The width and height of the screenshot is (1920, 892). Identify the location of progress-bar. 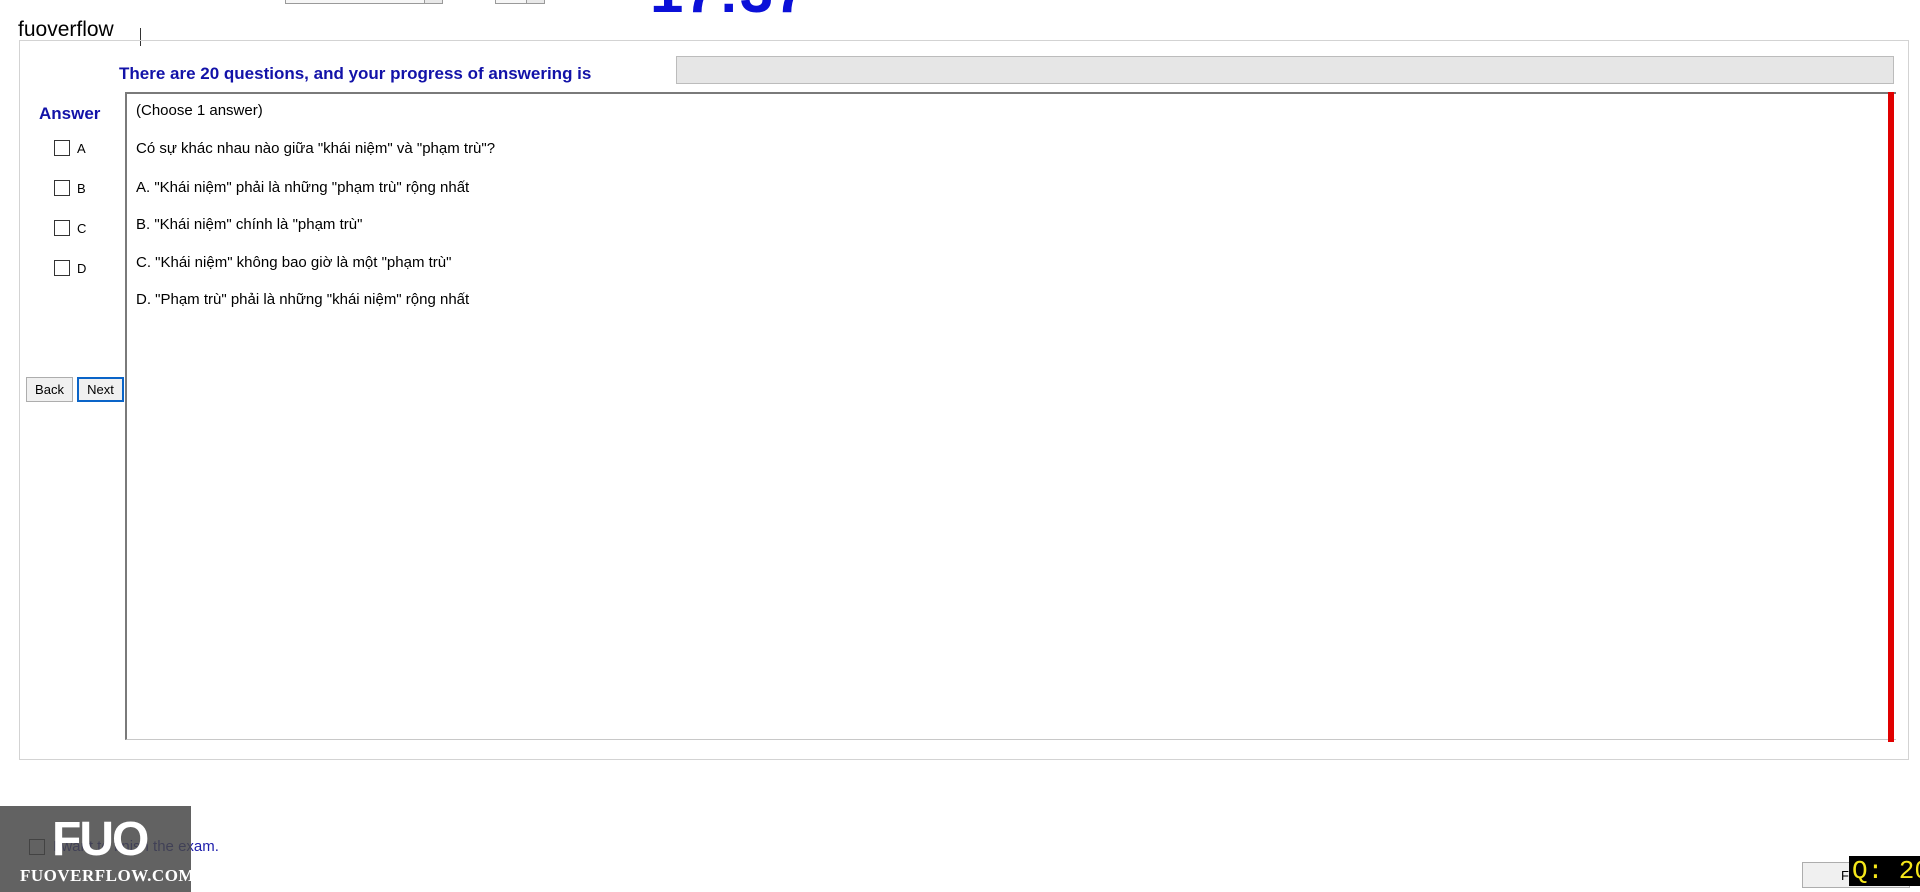
(1285, 70).